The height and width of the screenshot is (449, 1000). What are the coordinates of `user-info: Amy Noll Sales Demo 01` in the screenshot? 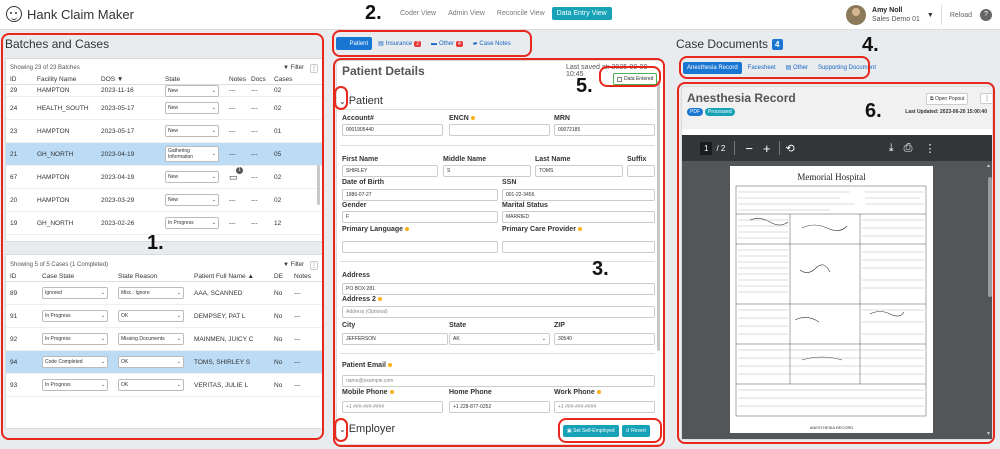 It's located at (896, 15).